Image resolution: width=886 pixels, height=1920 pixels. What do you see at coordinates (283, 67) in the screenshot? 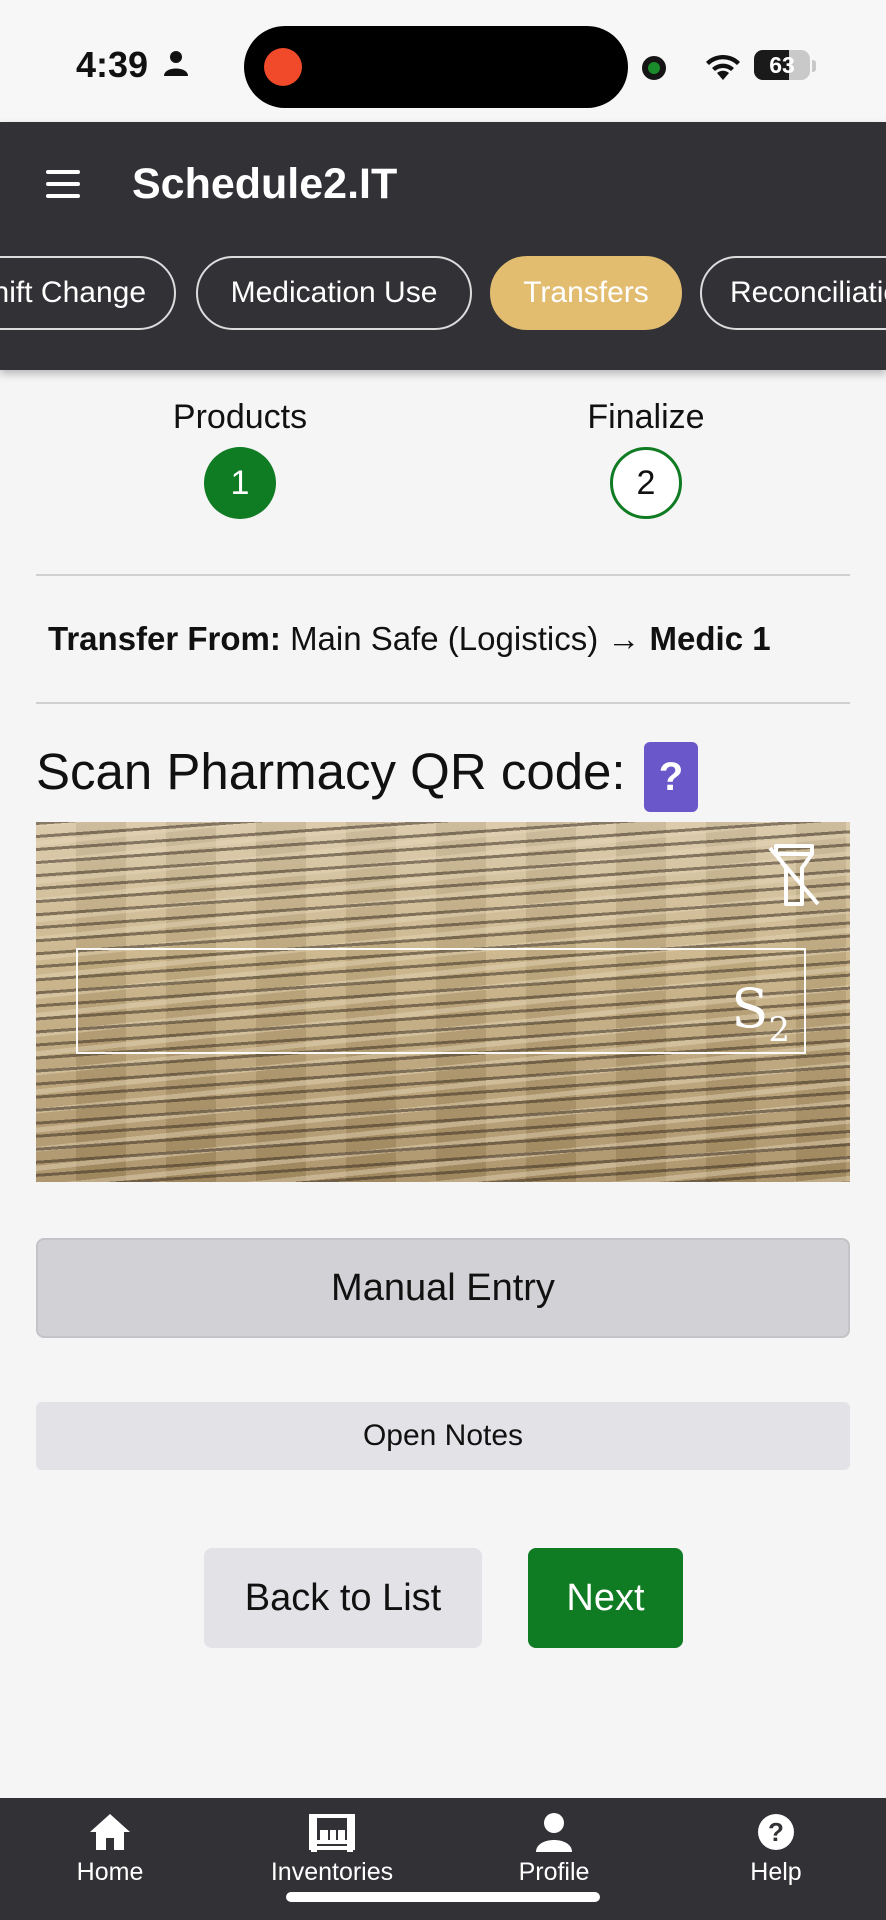
I see `recording-indicator-icon` at bounding box center [283, 67].